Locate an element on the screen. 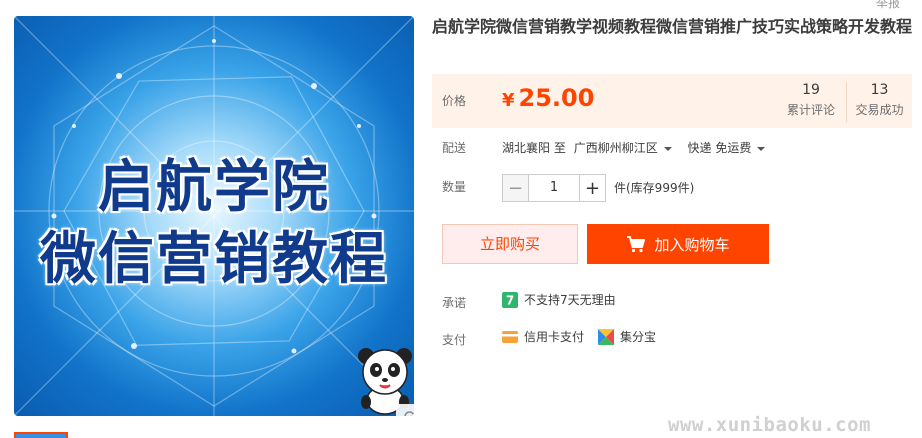 This screenshot has width=922, height=438. quantity-decrease-button: − is located at coordinates (516, 188).